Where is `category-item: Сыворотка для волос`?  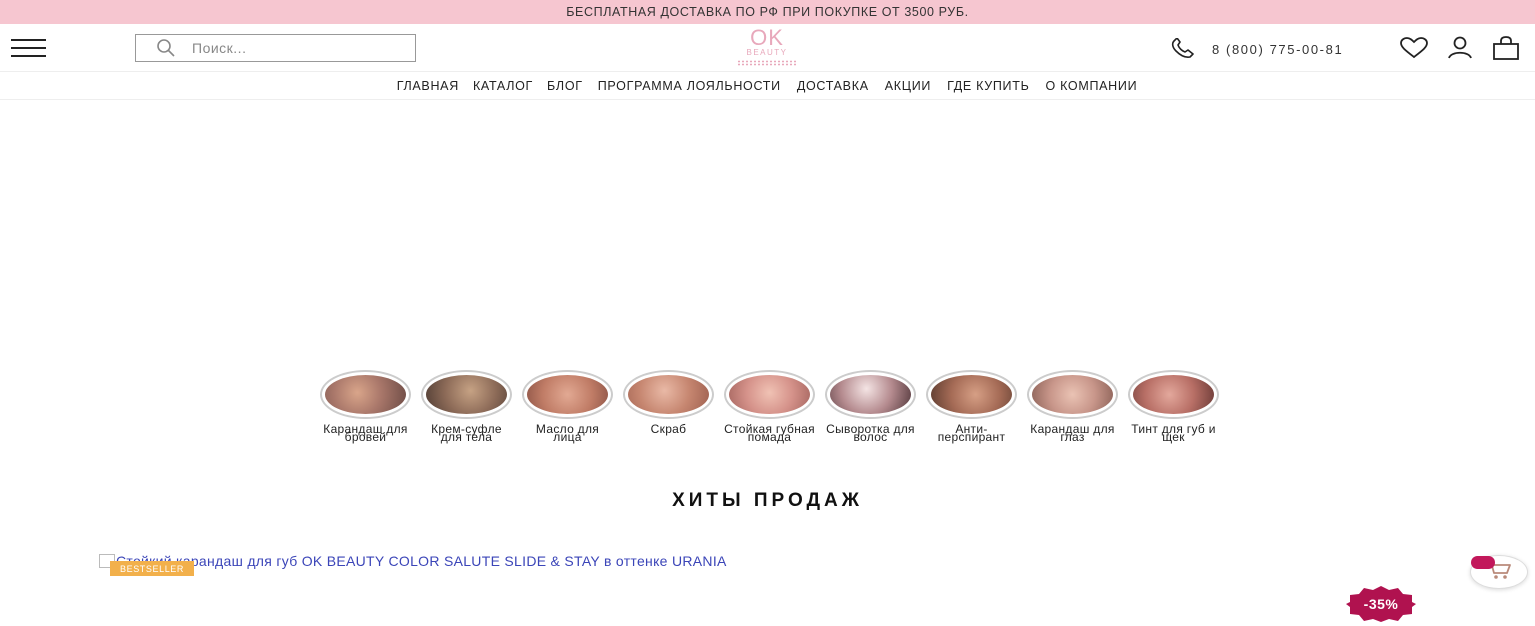 category-item: Сыворотка для волос is located at coordinates (870, 407).